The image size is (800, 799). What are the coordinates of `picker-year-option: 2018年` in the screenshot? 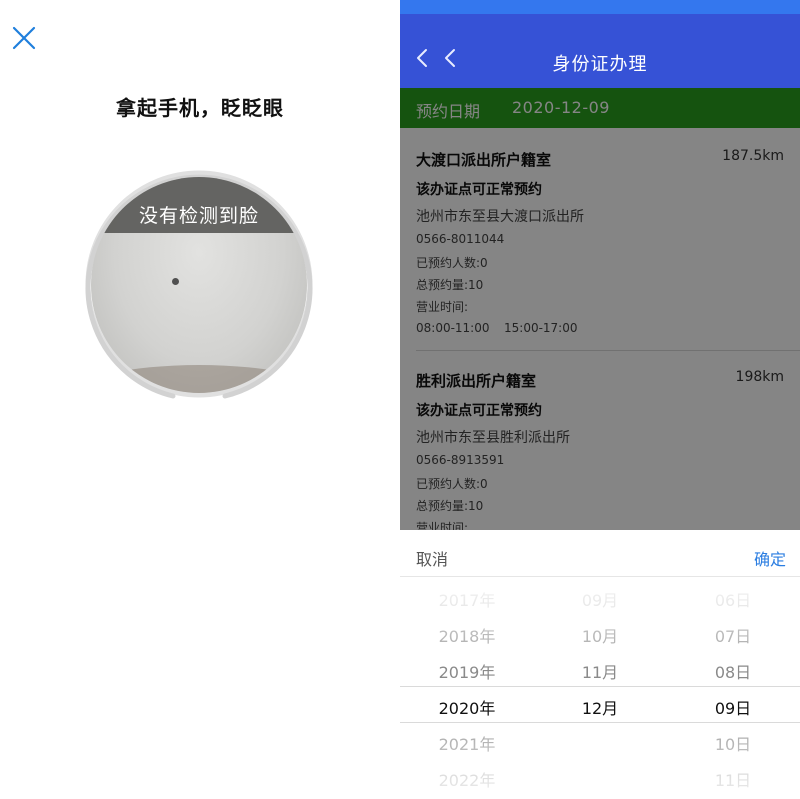 It's located at (467, 635).